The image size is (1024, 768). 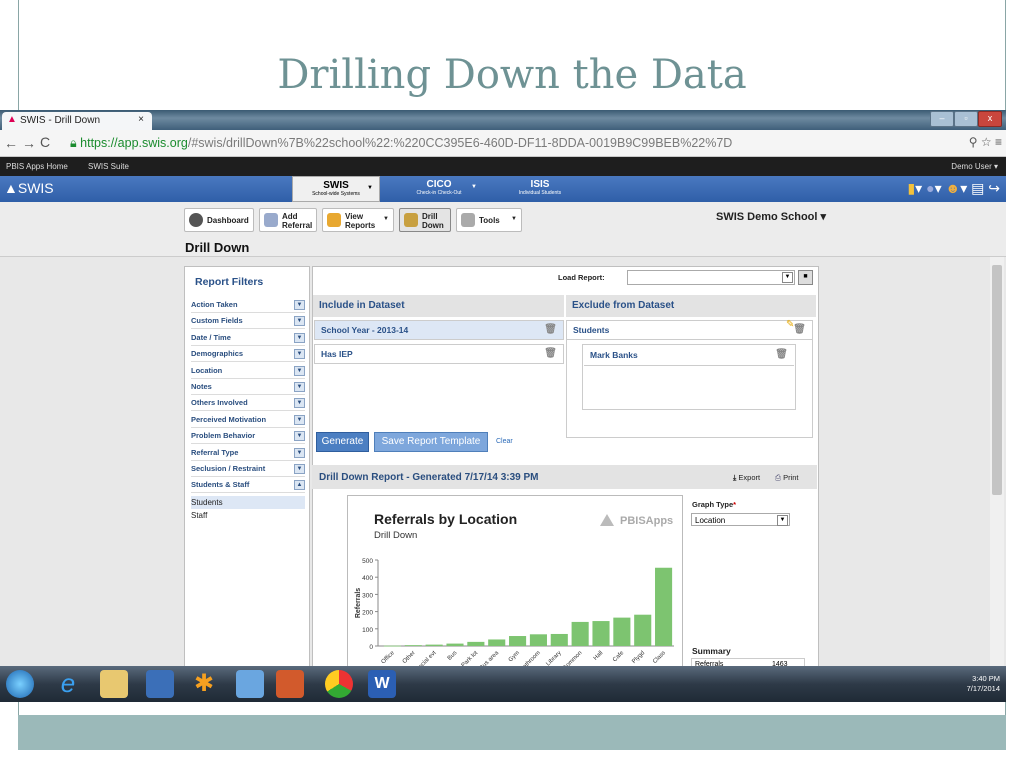 What do you see at coordinates (114, 684) in the screenshot?
I see `file-explorer-icon` at bounding box center [114, 684].